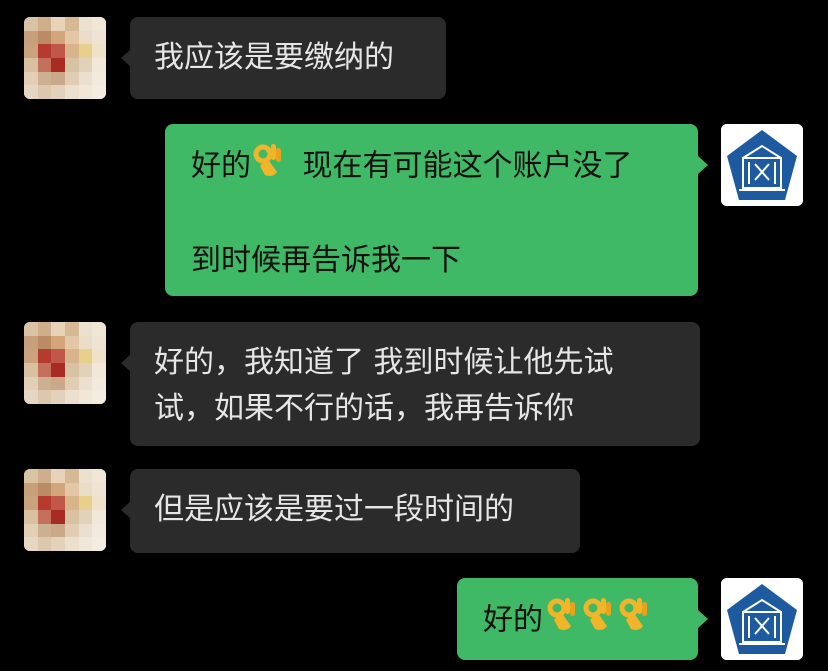 The image size is (828, 671). Describe the element at coordinates (414, 619) in the screenshot. I see `message-row-outgoing: 好的` at that location.